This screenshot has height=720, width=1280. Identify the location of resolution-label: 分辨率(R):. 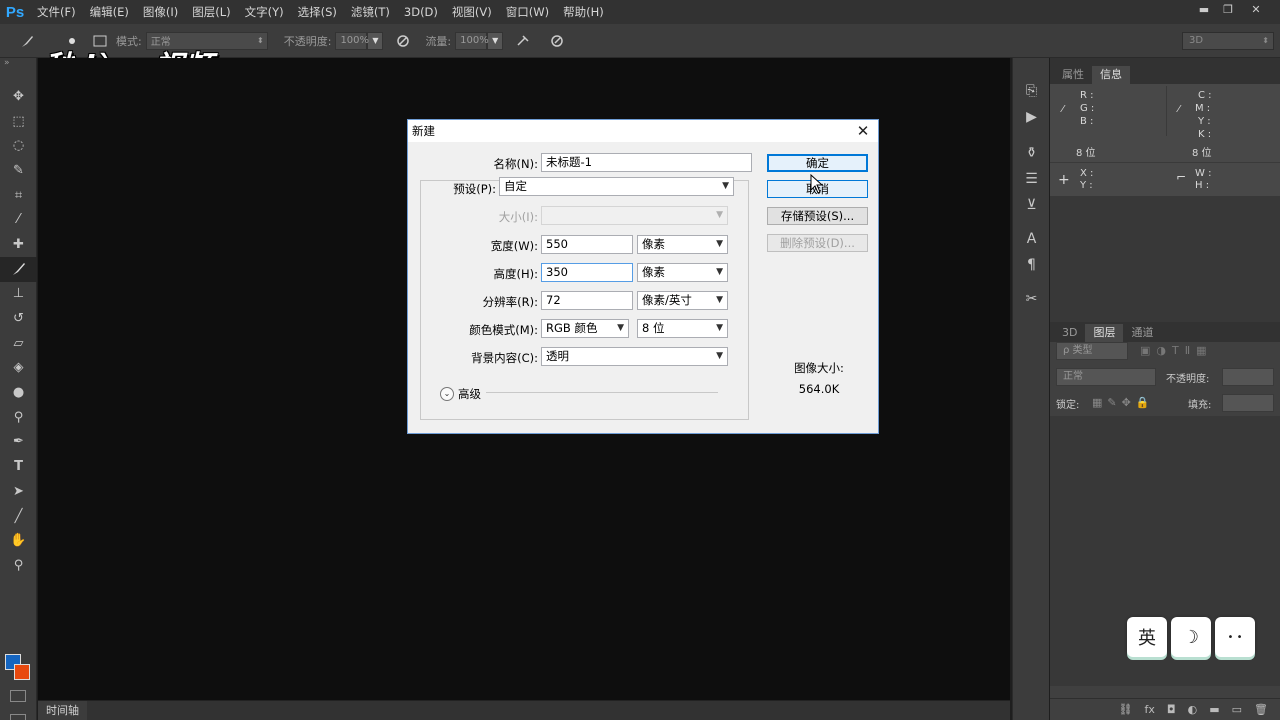
(510, 302).